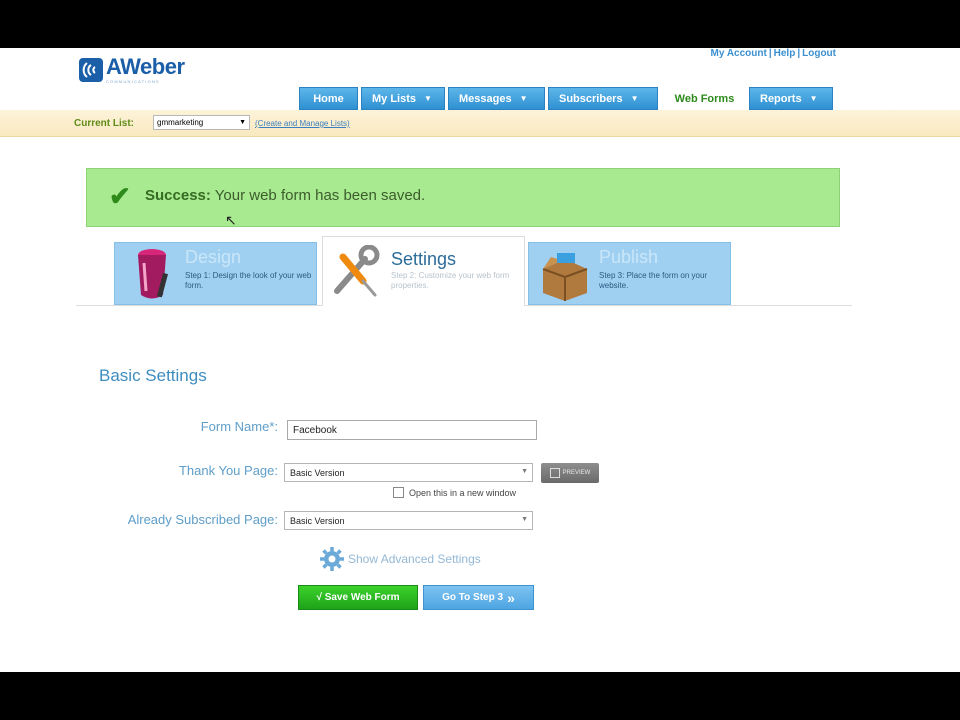 This screenshot has height=720, width=960. I want to click on aweber-logo: AWeber COMMUNICATIONS, so click(131, 70).